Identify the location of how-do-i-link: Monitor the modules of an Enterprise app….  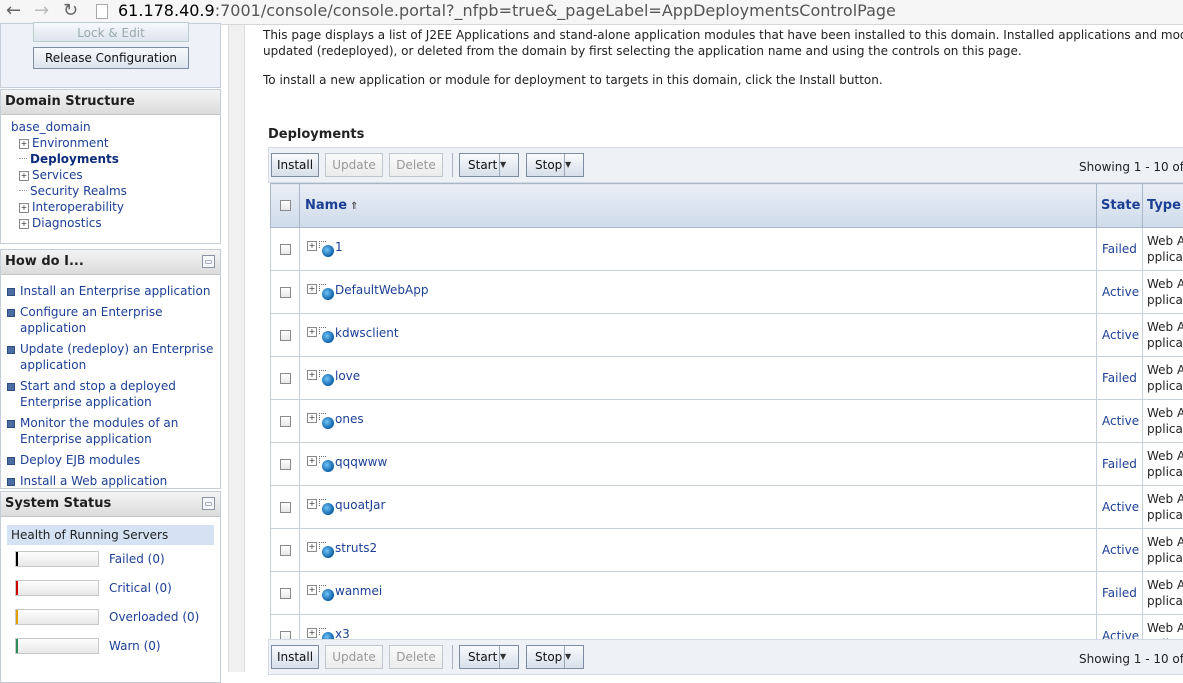
(113, 431).